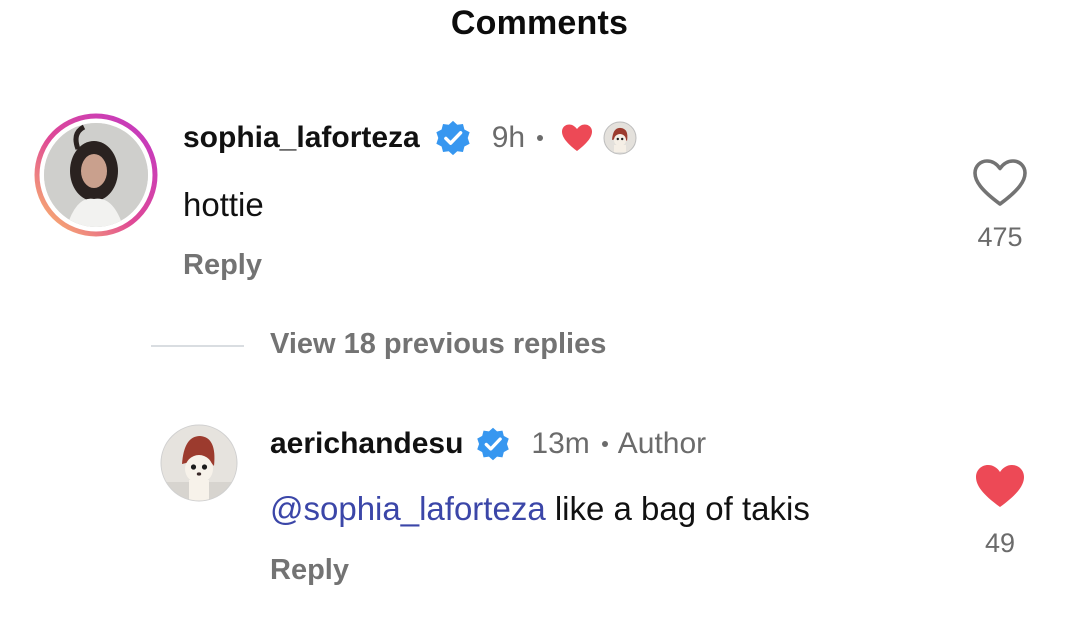  I want to click on page-title: Comments, so click(539, 23).